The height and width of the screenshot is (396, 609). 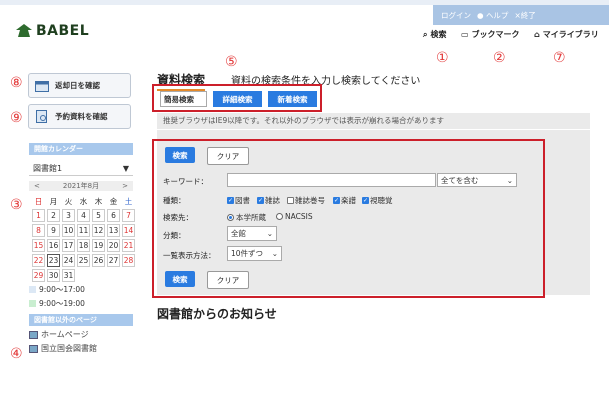 I want to click on radio-selected-icon, so click(x=230, y=217).